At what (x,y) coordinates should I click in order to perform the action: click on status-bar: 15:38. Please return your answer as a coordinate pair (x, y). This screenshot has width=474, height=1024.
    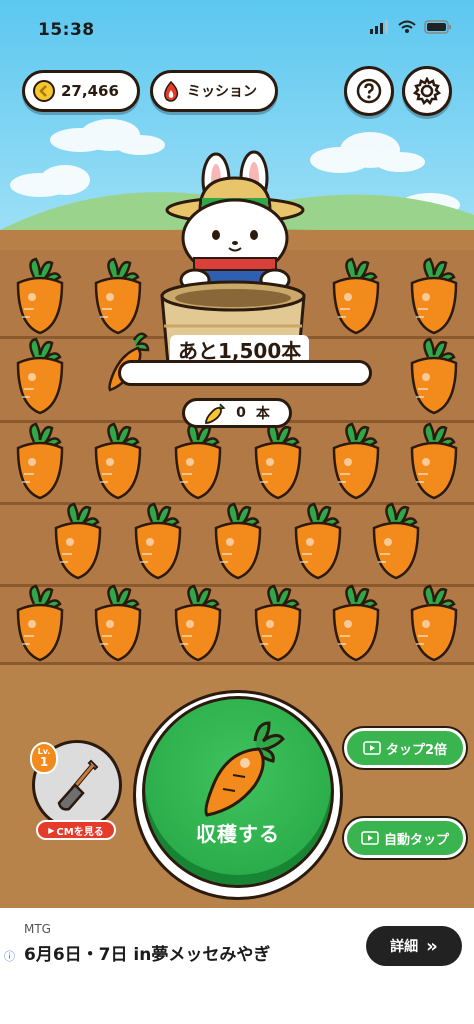
    Looking at the image, I should click on (237, 30).